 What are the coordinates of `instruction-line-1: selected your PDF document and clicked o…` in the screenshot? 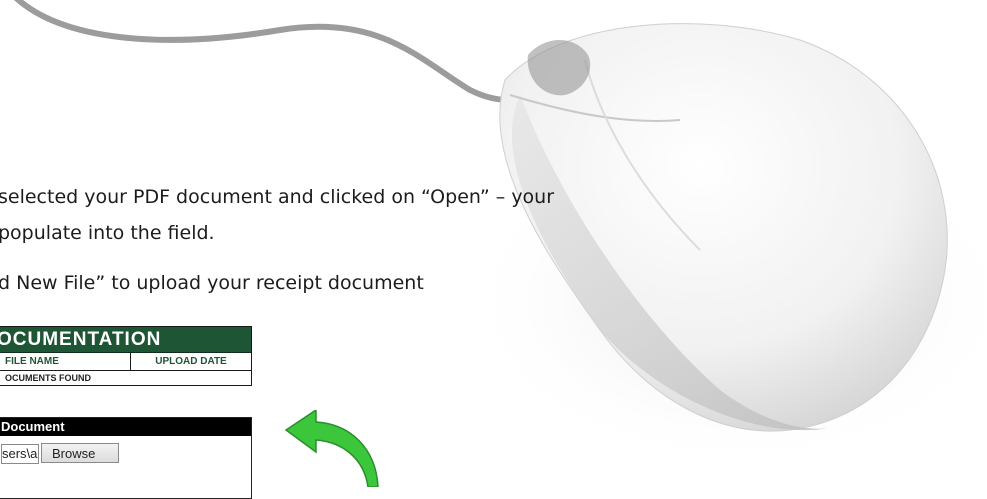 It's located at (277, 197).